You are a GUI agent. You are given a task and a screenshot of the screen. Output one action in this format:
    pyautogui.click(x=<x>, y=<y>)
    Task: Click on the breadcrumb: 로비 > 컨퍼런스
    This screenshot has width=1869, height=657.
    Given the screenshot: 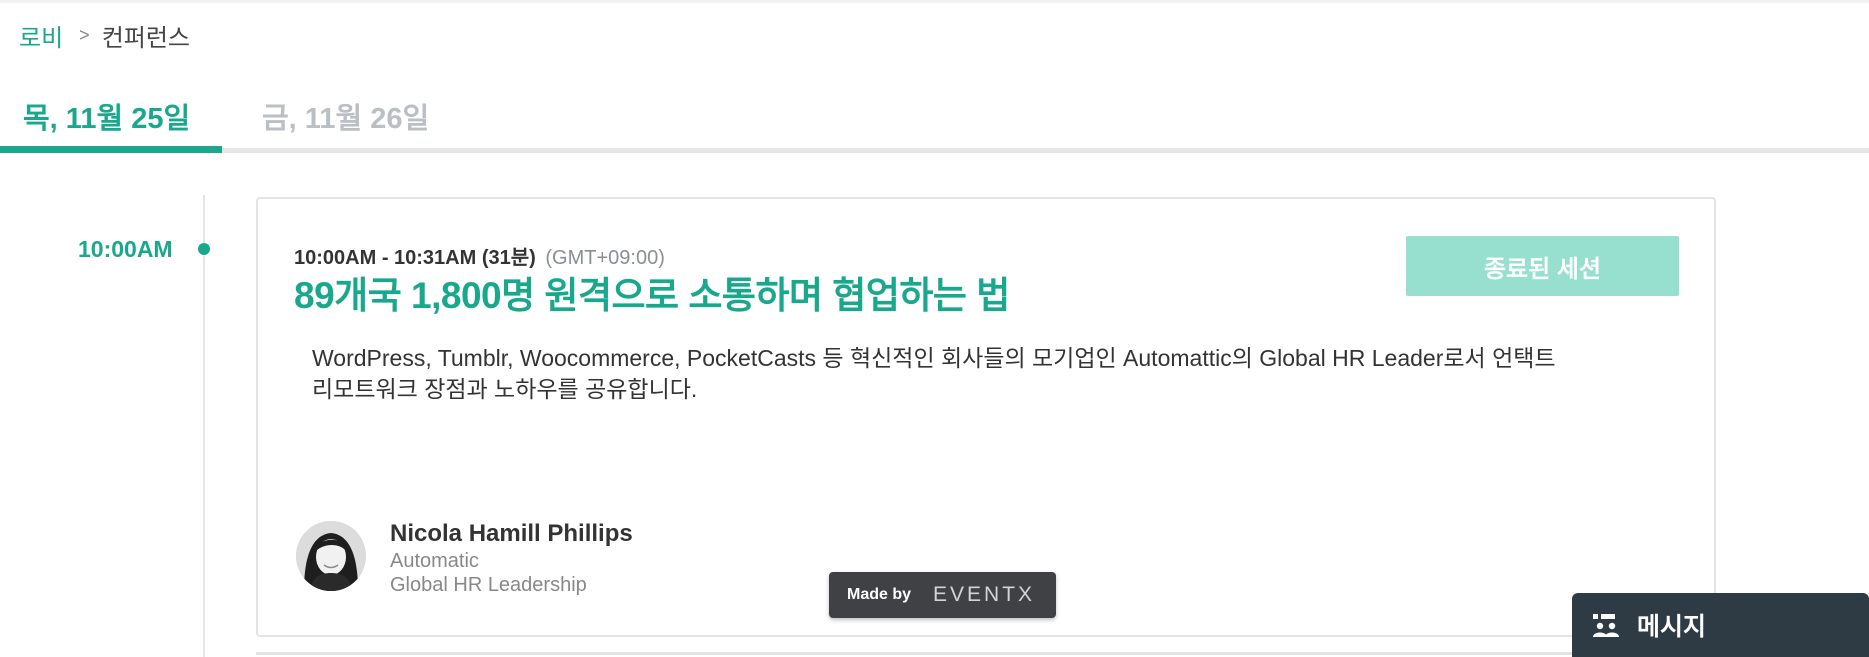 What is the action you would take?
    pyautogui.click(x=104, y=35)
    